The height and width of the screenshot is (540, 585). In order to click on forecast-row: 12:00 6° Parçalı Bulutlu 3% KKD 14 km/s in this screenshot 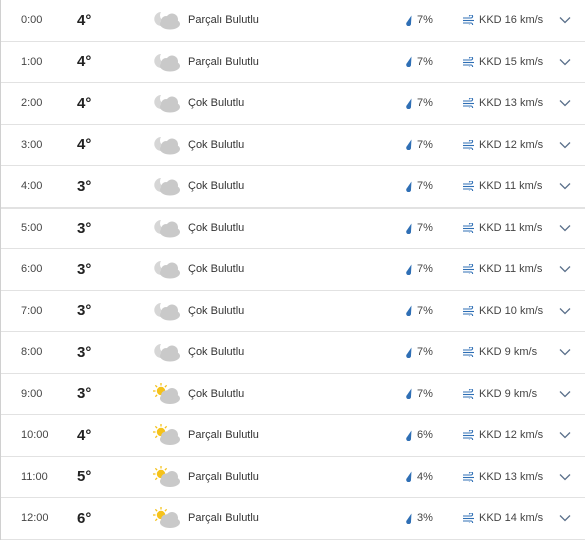, I will do `click(293, 519)`.